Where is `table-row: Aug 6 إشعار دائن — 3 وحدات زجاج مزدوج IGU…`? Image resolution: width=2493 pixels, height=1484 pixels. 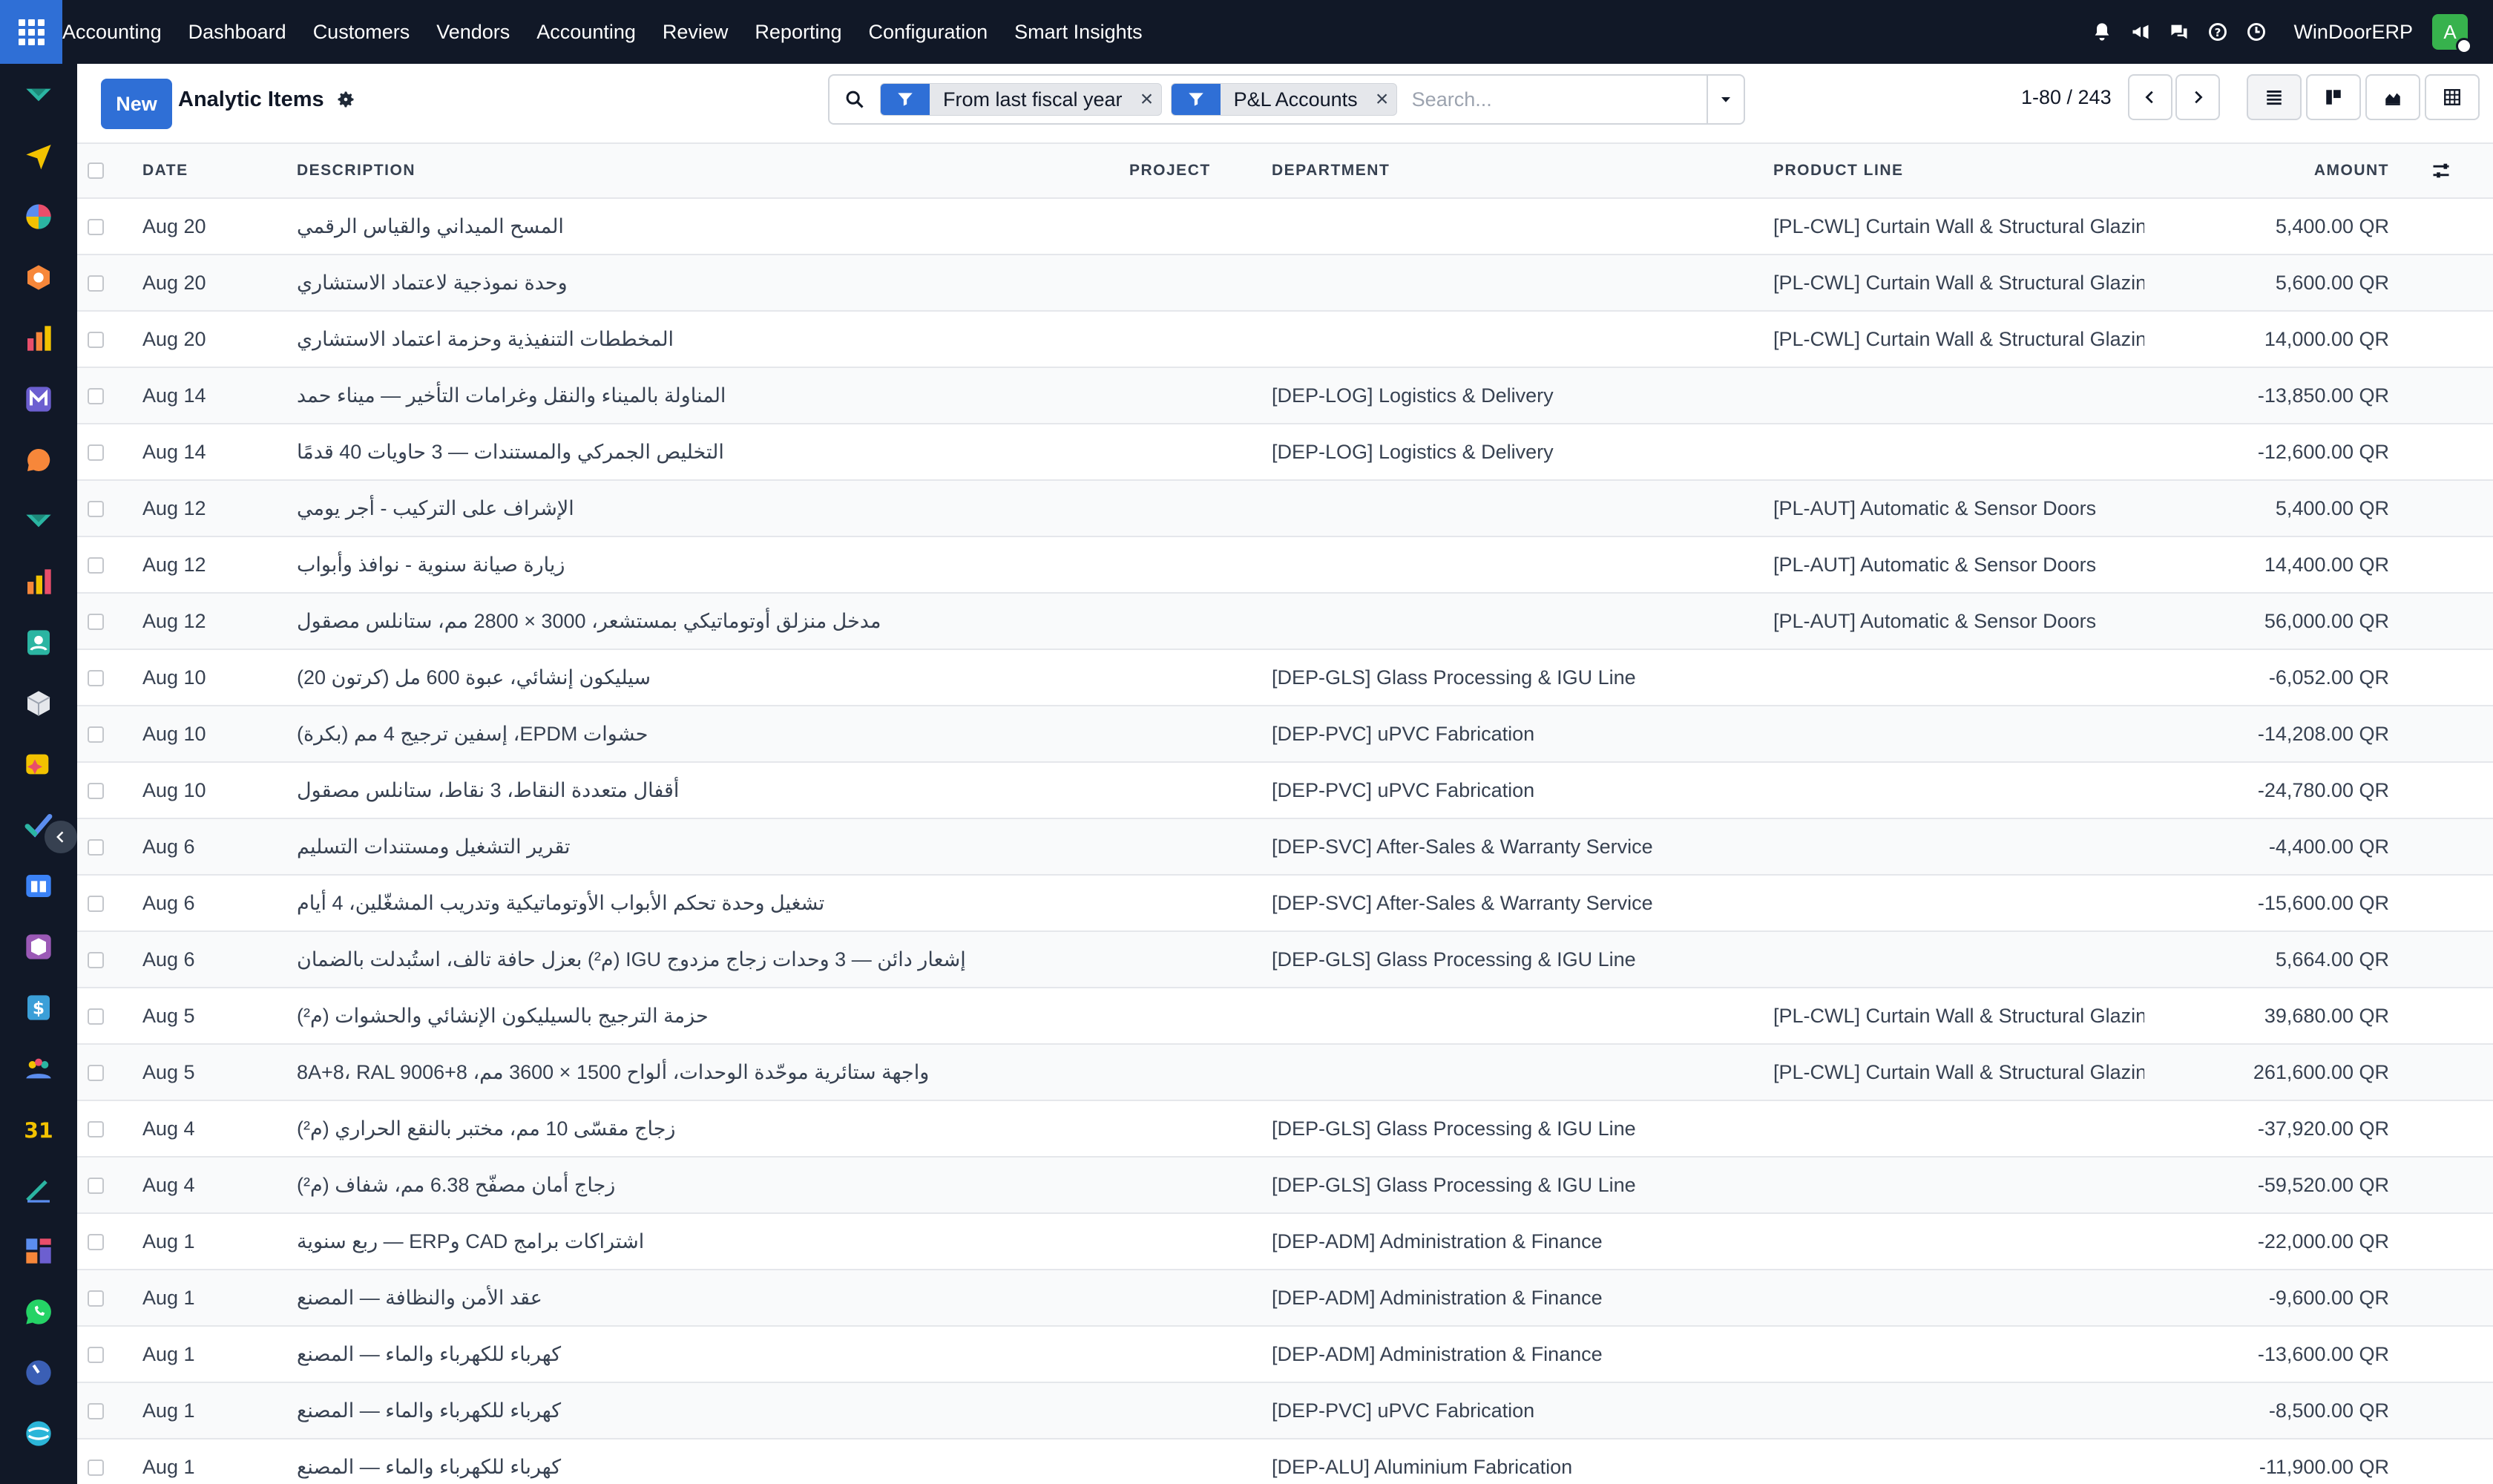 table-row: Aug 6 إشعار دائن — 3 وحدات زجاج مزدوج IGU… is located at coordinates (1285, 959).